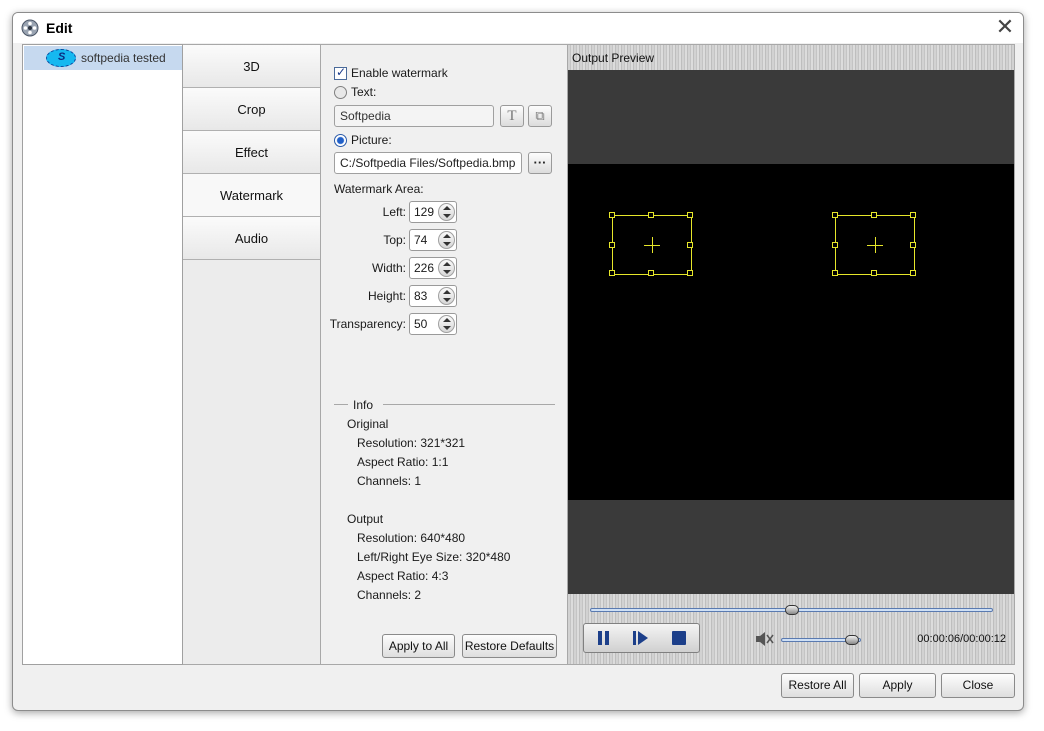 The image size is (1044, 731). I want to click on close-icon: ✕, so click(1005, 27).